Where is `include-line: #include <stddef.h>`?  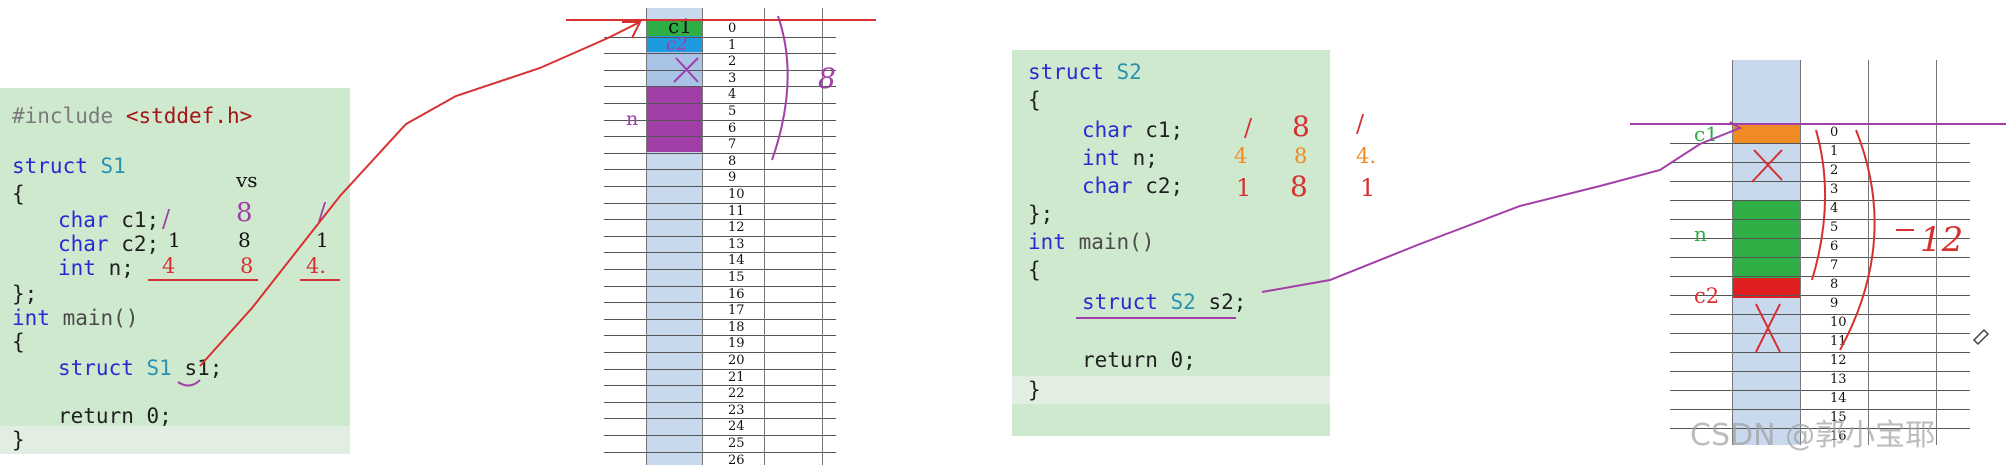
include-line: #include <stddef.h> is located at coordinates (181, 116).